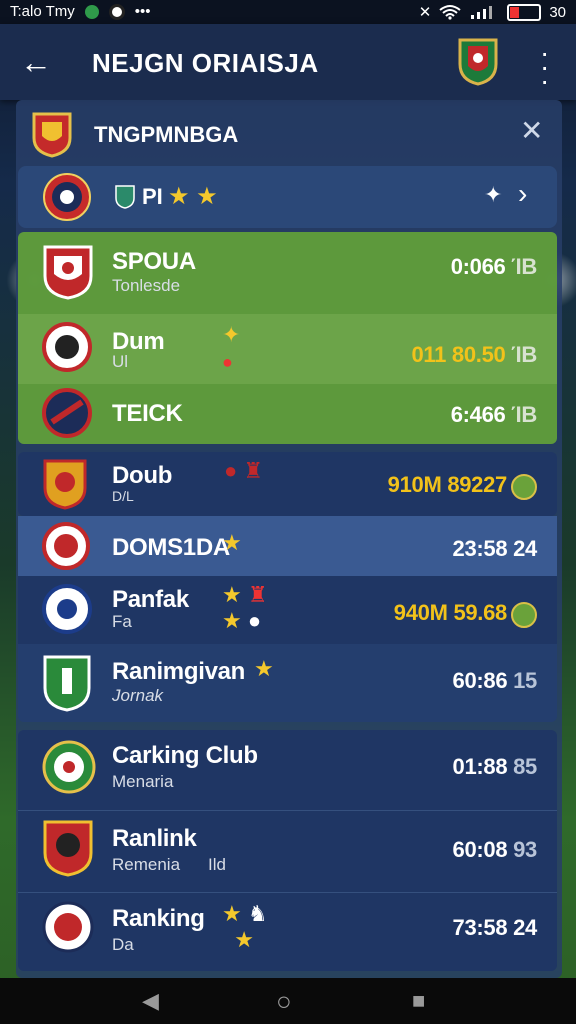 The width and height of the screenshot is (576, 1024). Describe the element at coordinates (450, 612) in the screenshot. I see `team-value: 940M 59.68` at that location.